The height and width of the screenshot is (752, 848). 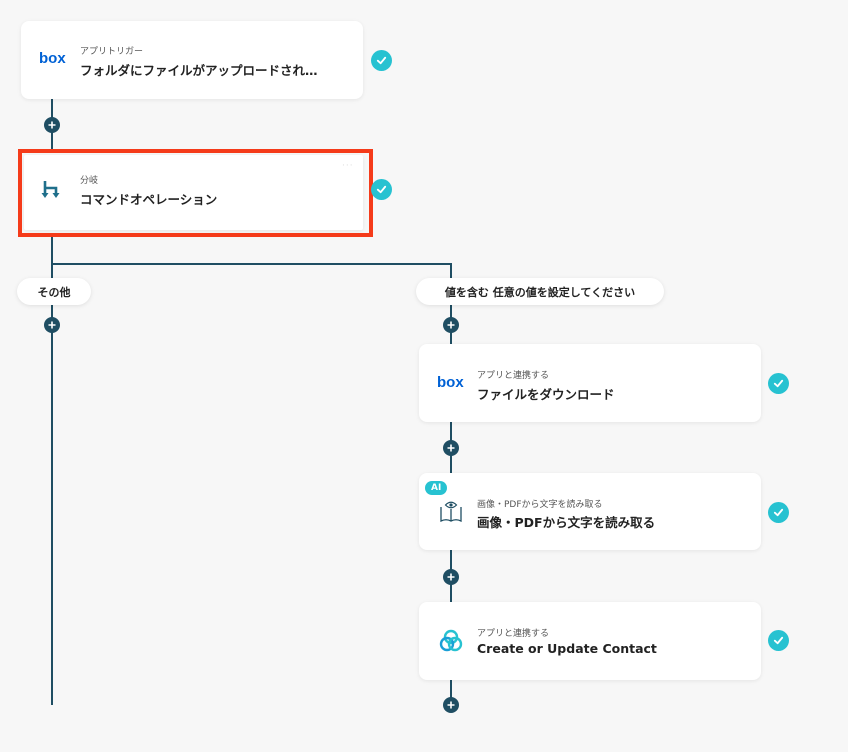 What do you see at coordinates (381, 60) in the screenshot?
I see `trigger-check-icon` at bounding box center [381, 60].